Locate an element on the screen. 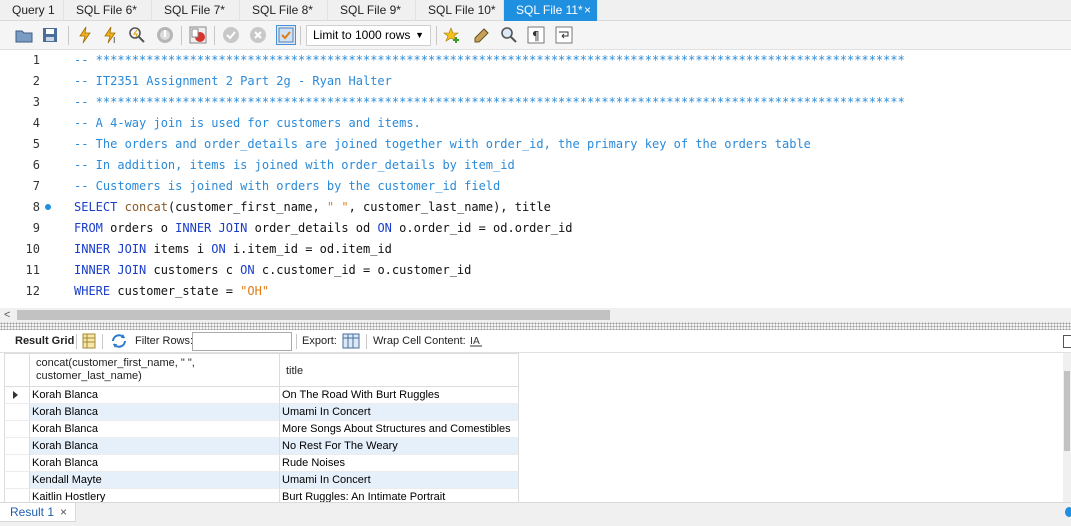 The width and height of the screenshot is (1071, 526). panel-splitter is located at coordinates (535, 326).